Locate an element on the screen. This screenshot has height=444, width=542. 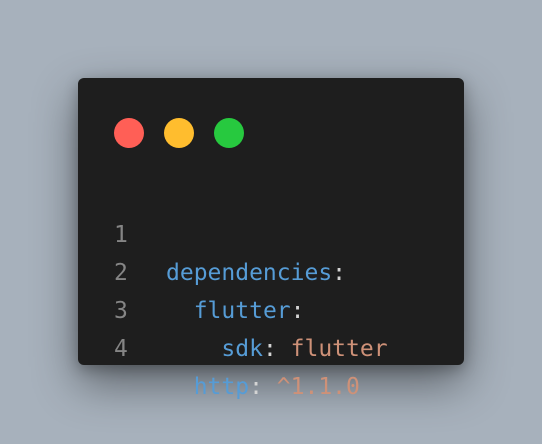
line-source: http: ^1.1.0 is located at coordinates (263, 387).